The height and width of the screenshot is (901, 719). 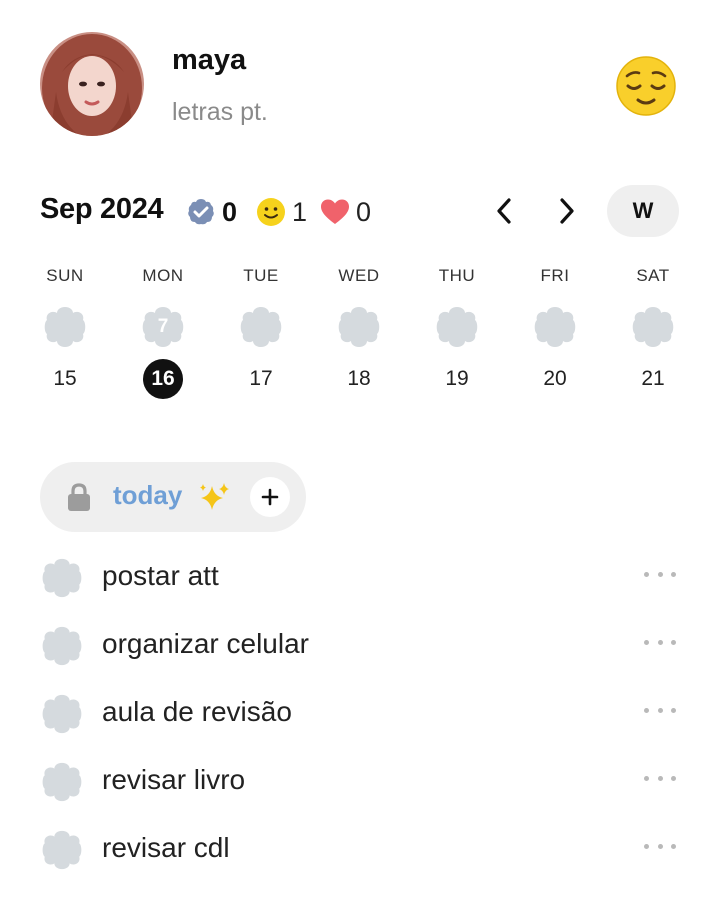 I want to click on next-week-button, so click(x=567, y=211).